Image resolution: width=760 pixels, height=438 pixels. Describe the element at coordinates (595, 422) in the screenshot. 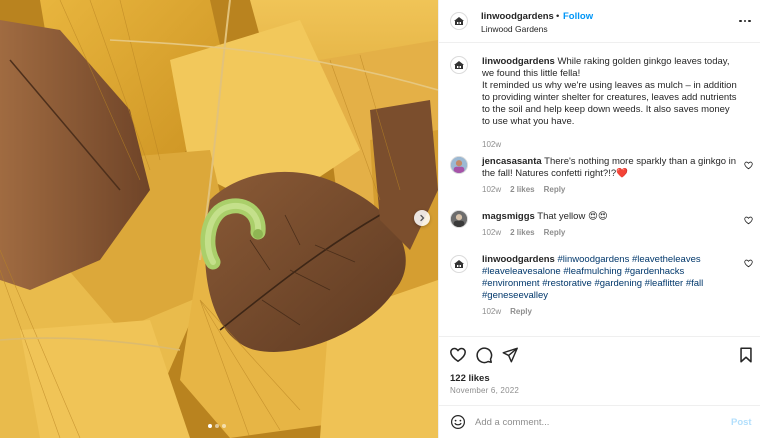

I see `comment-input` at that location.